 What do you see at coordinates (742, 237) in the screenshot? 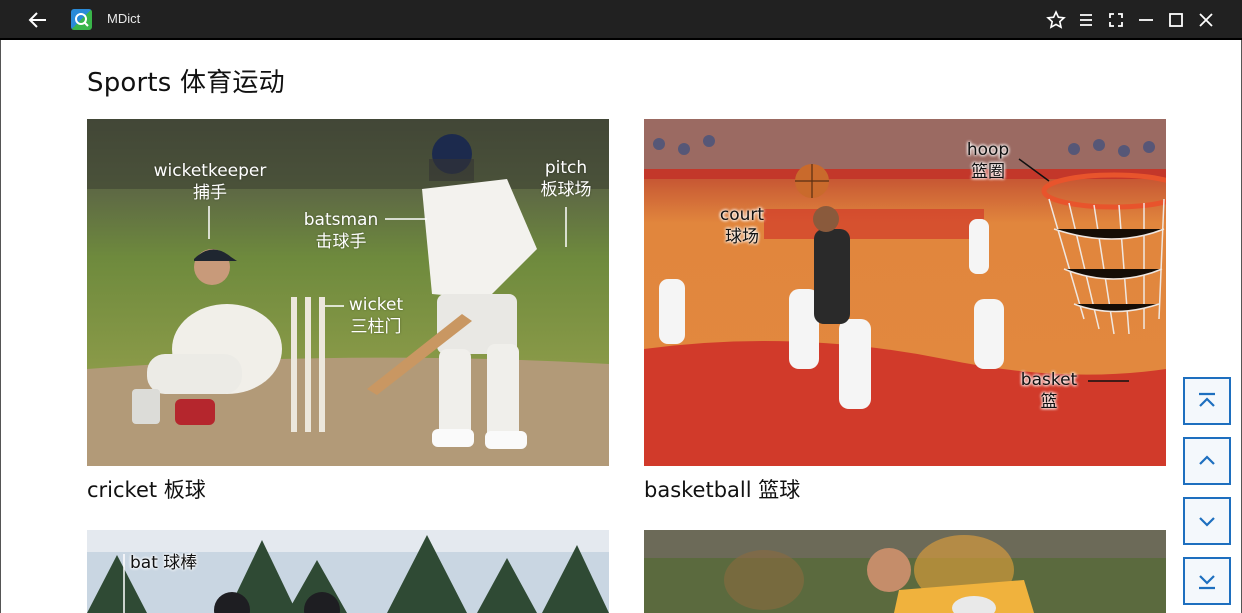
I see `label-court-zh: 球场` at bounding box center [742, 237].